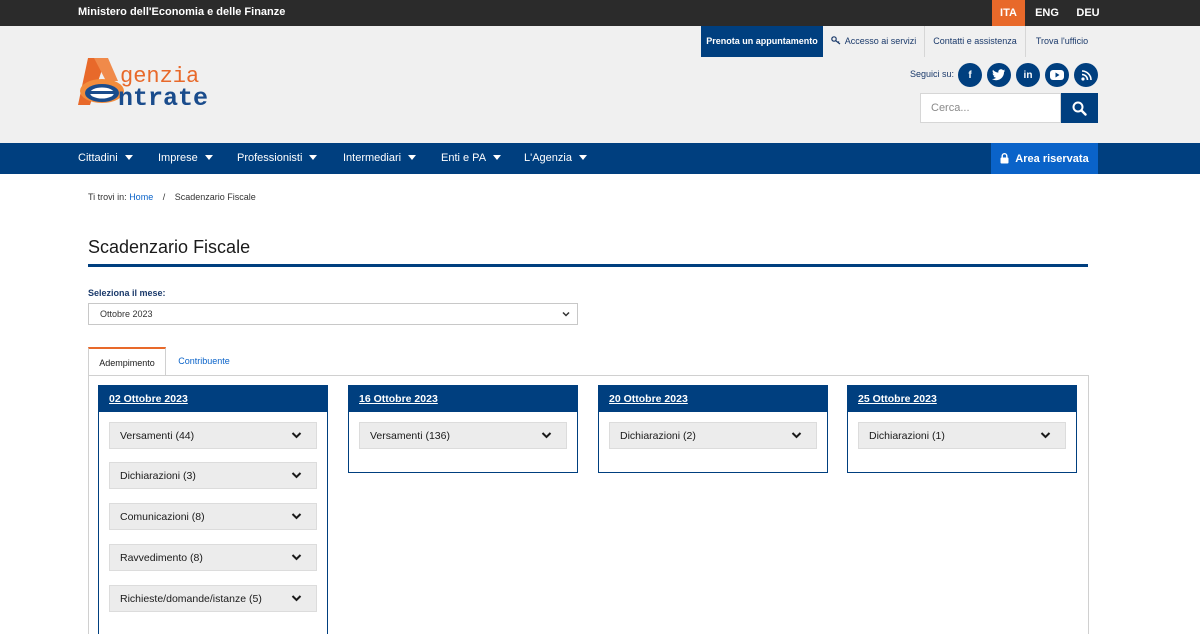 The width and height of the screenshot is (1200, 634). Describe the element at coordinates (127, 361) in the screenshot. I see `tab-adempimento: Adempimento` at that location.